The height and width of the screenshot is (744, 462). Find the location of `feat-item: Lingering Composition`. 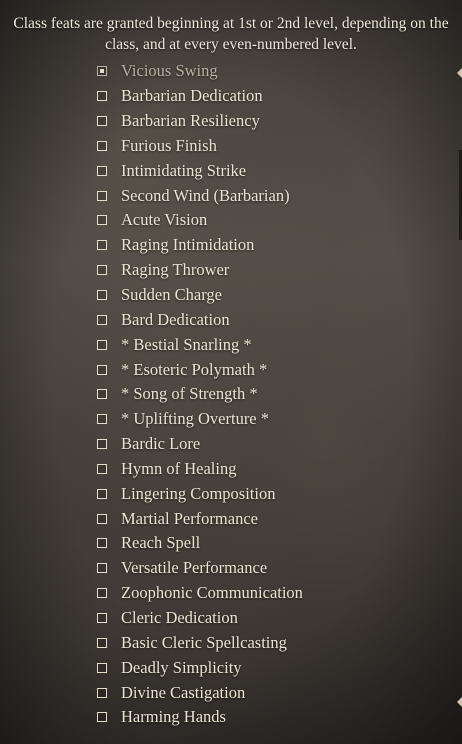

feat-item: Lingering Composition is located at coordinates (200, 493).